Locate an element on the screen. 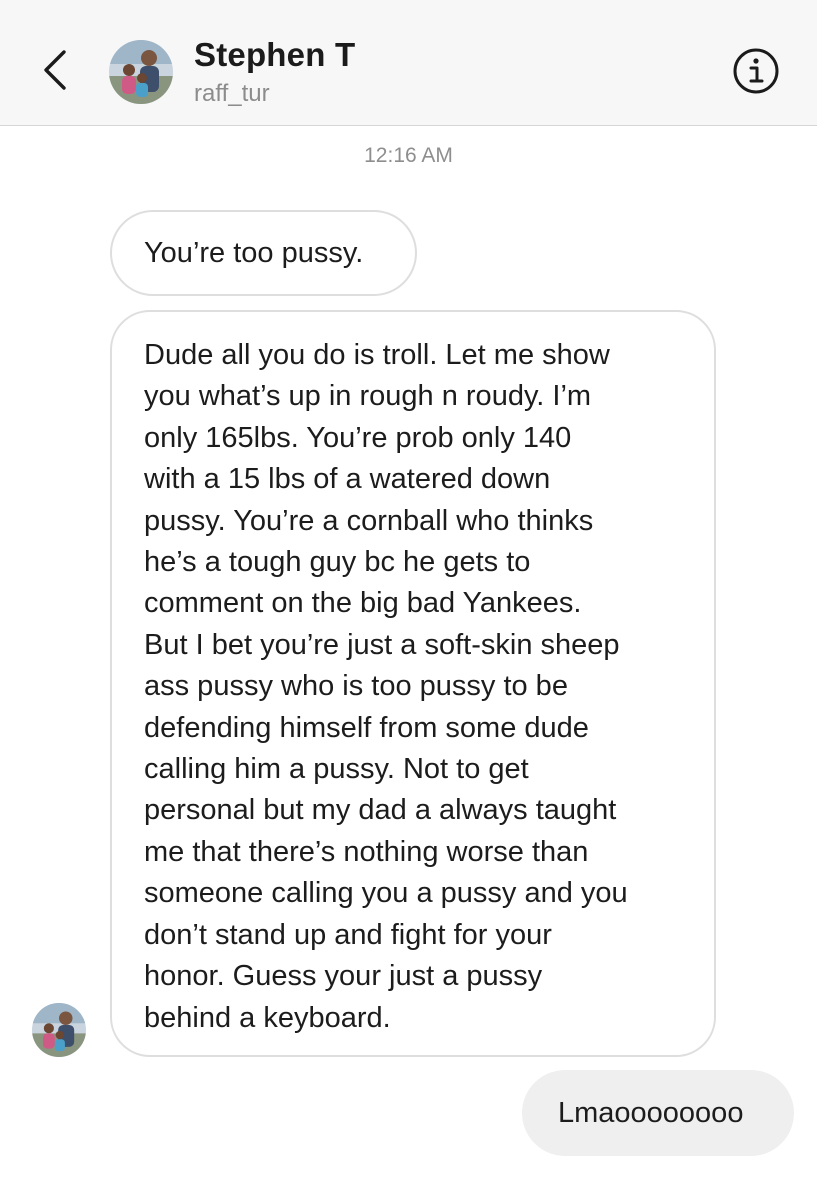  outgoing-message-bubble: Lmaoooooooo is located at coordinates (658, 1113).